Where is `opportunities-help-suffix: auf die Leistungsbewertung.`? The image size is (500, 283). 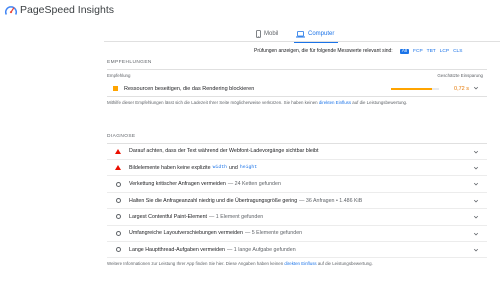
opportunities-help-suffix: auf die Leistungsbewertung. is located at coordinates (379, 103).